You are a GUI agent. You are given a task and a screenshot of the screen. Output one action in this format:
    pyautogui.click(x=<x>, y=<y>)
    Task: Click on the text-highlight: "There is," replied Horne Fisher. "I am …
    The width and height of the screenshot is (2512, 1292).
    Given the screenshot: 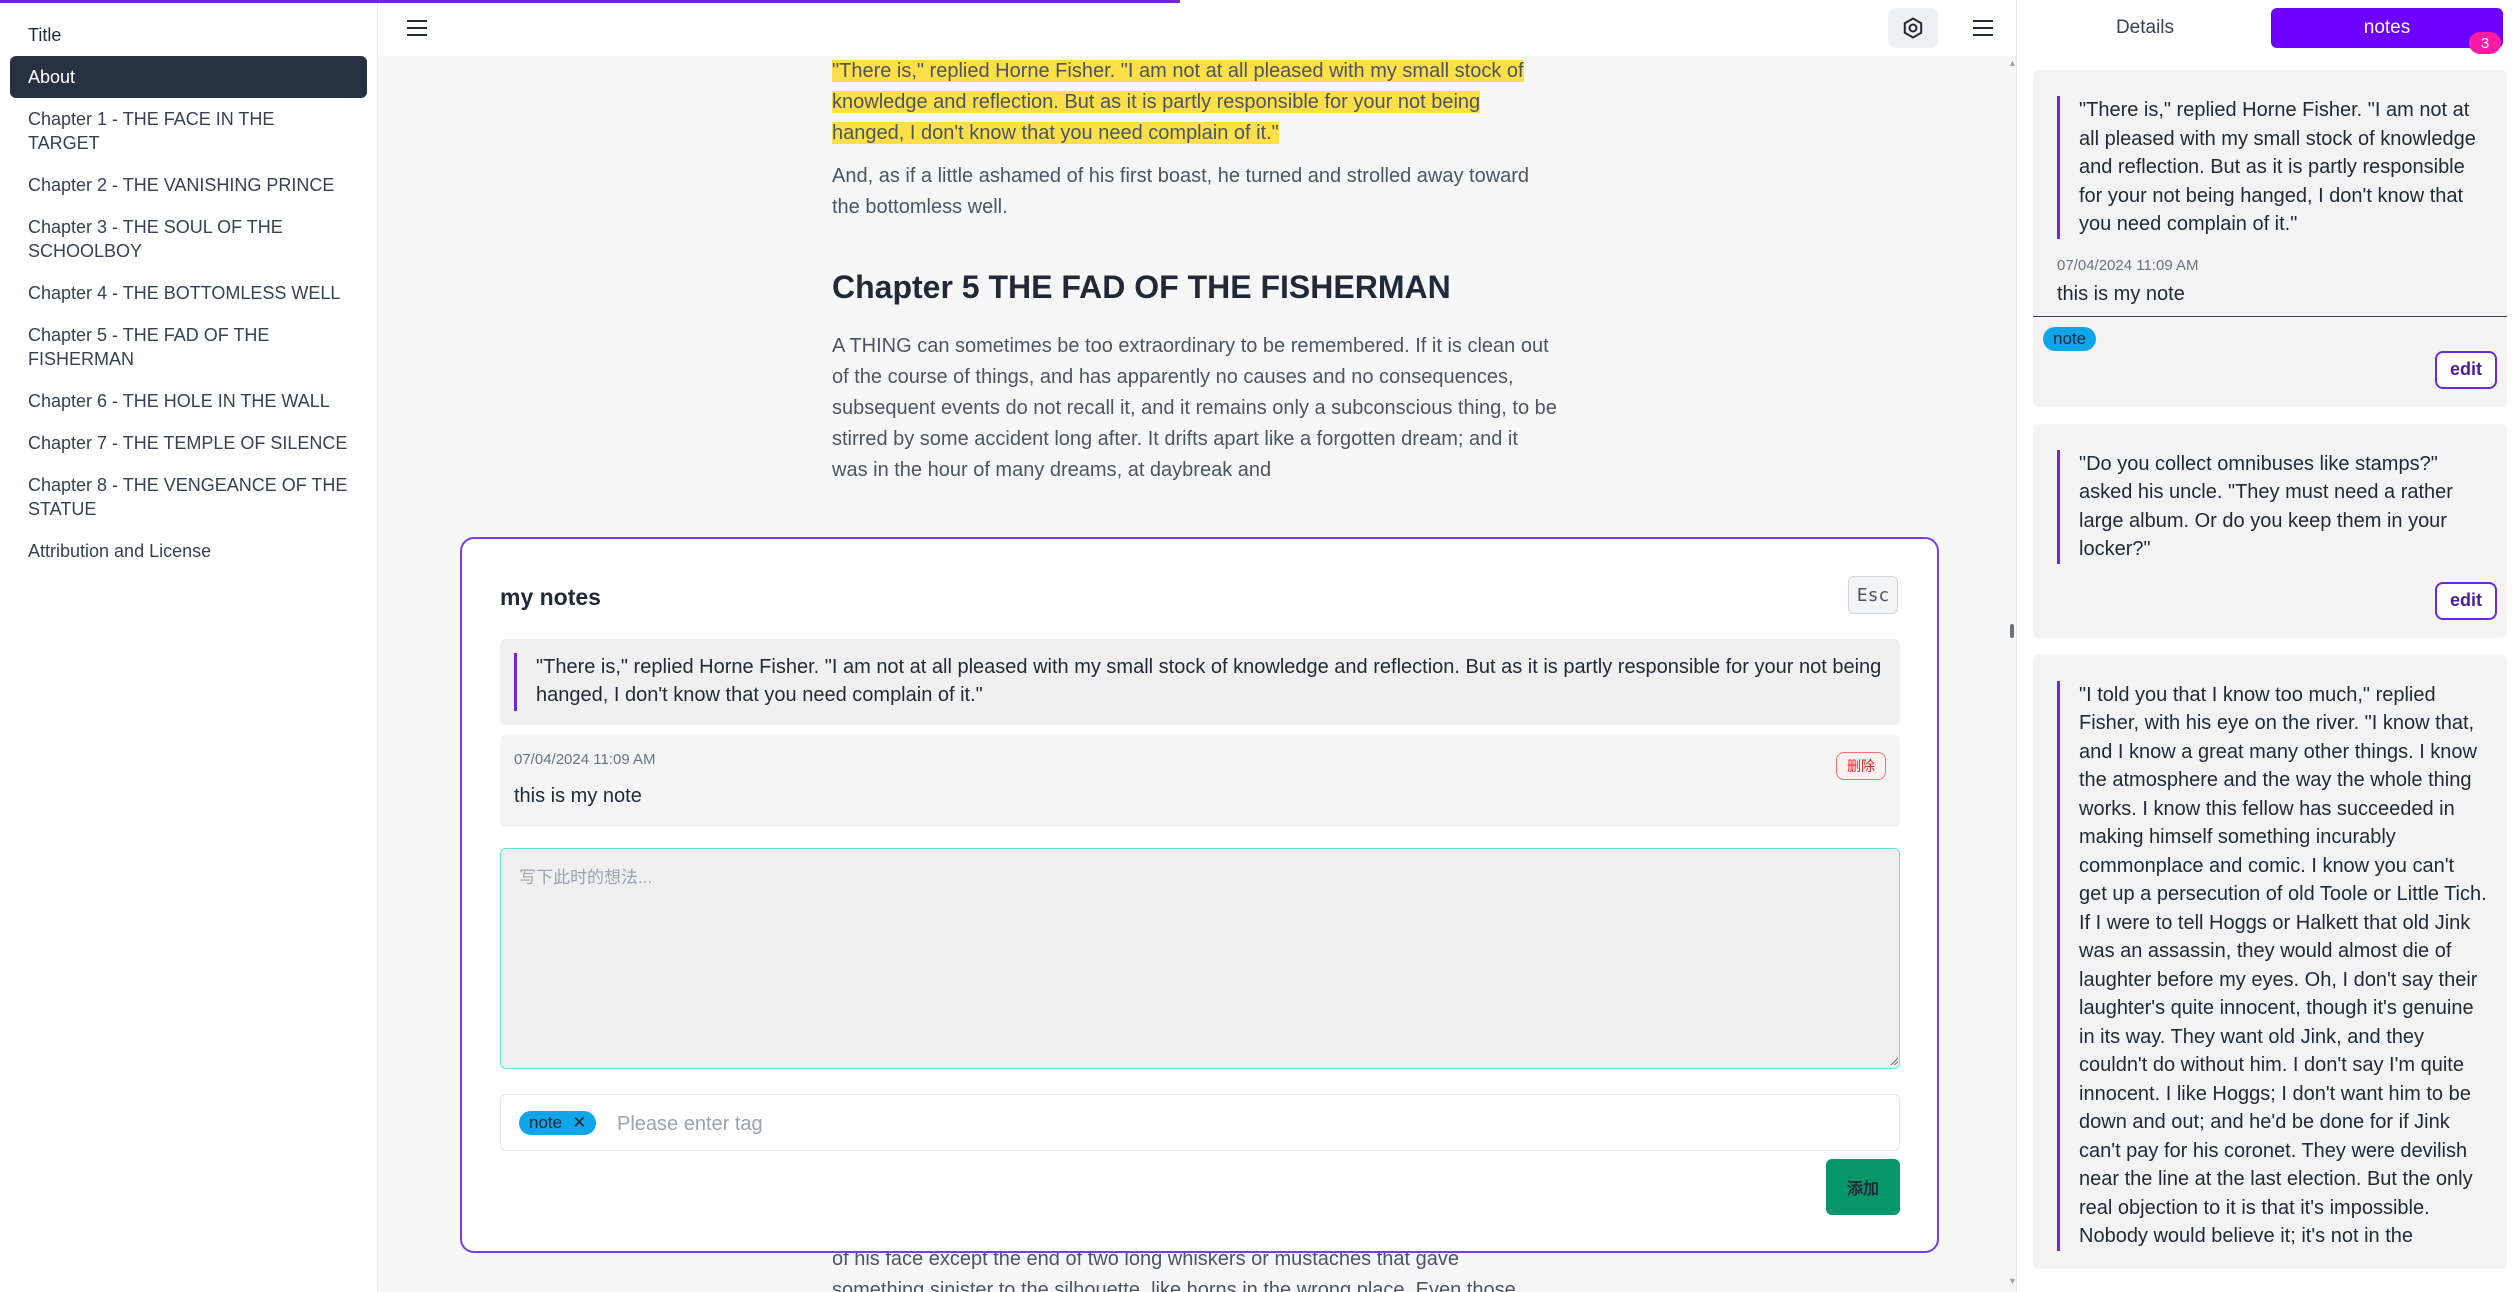 What is the action you would take?
    pyautogui.click(x=1178, y=102)
    